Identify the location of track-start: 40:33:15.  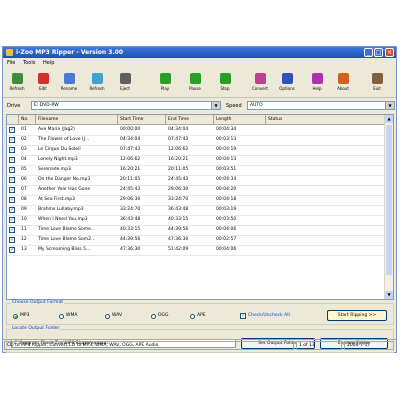
(130, 229).